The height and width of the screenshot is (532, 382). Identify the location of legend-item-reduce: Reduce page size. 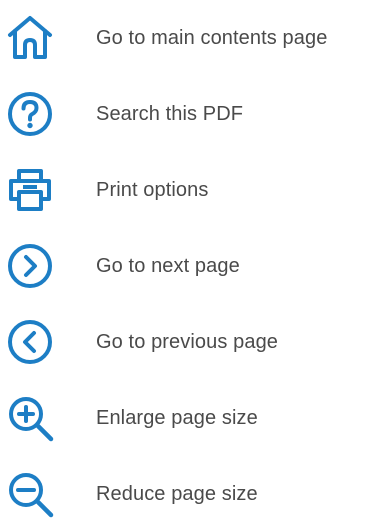
(191, 494).